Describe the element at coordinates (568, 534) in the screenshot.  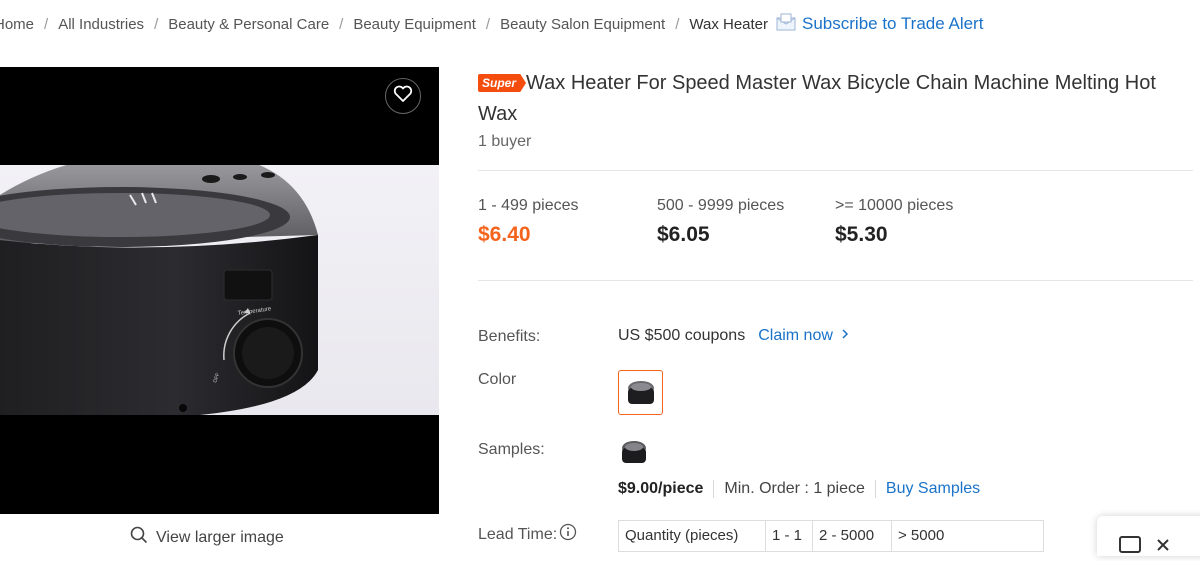
I see `info-icon` at that location.